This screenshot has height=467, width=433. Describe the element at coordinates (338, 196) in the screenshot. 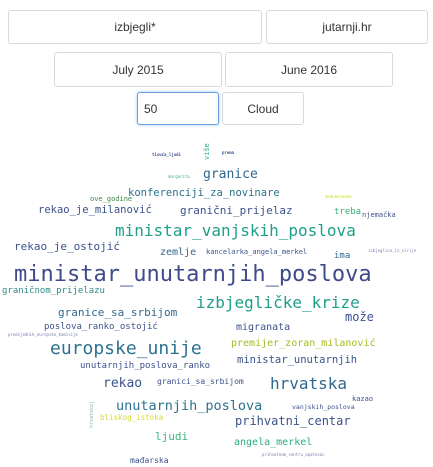

I see `cloud-word: međunarodna` at that location.